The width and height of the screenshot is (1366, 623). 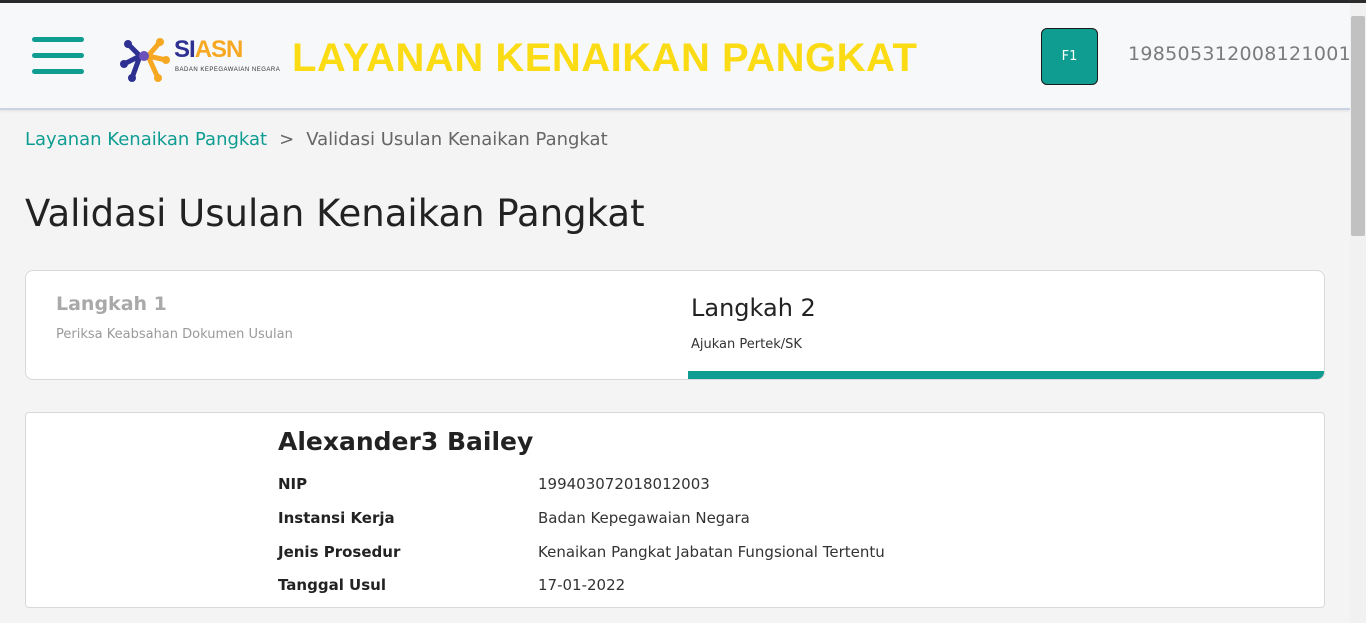 I want to click on detail-value: Badan Kepegawaian Negara, so click(x=644, y=518).